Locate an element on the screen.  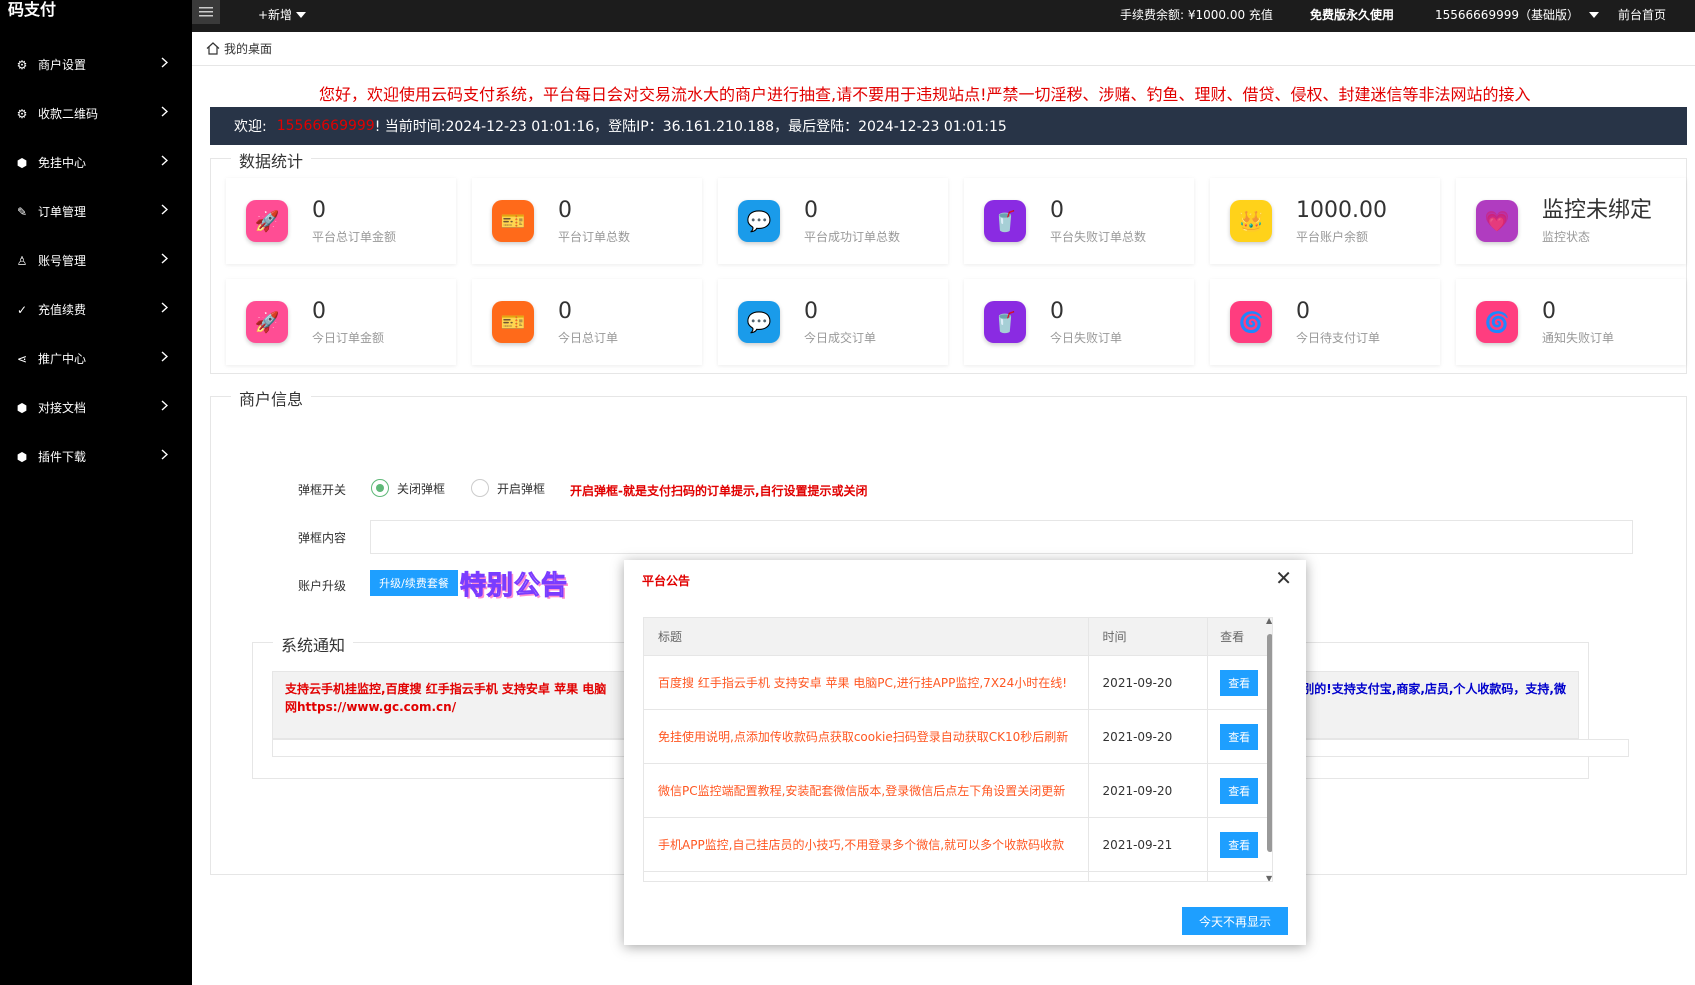
stat-label: 平台订单总数 is located at coordinates (594, 236).